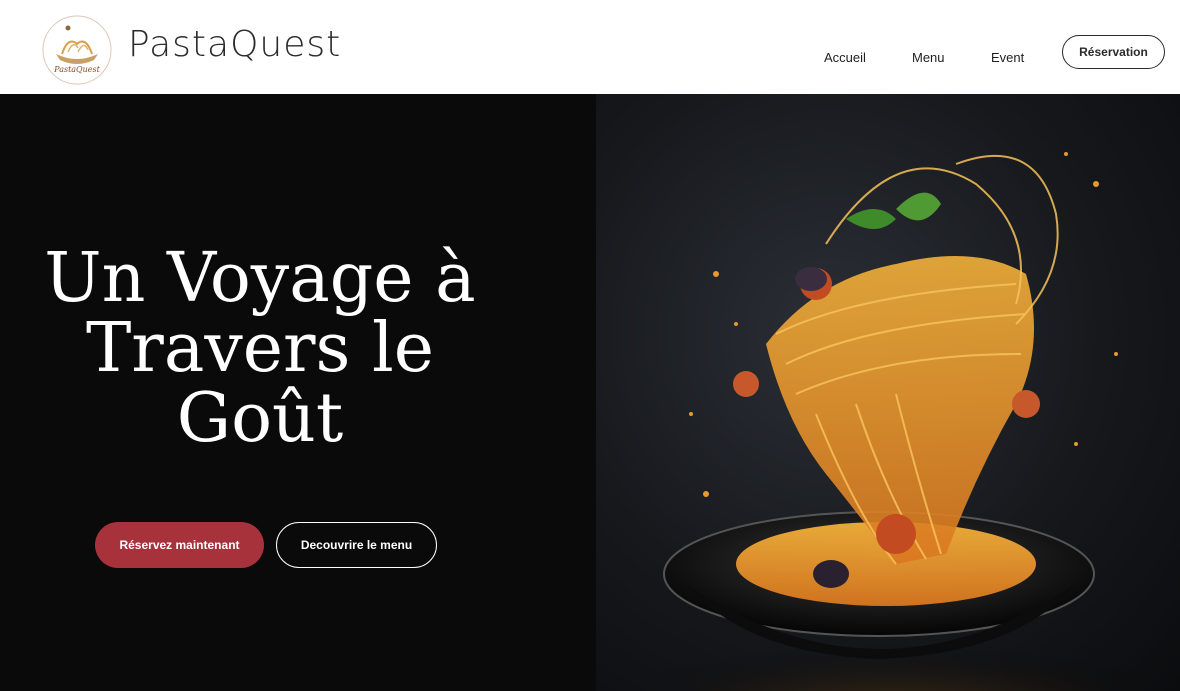 This screenshot has height=691, width=1180. Describe the element at coordinates (1113, 52) in the screenshot. I see `reservation-button: Réservation` at that location.